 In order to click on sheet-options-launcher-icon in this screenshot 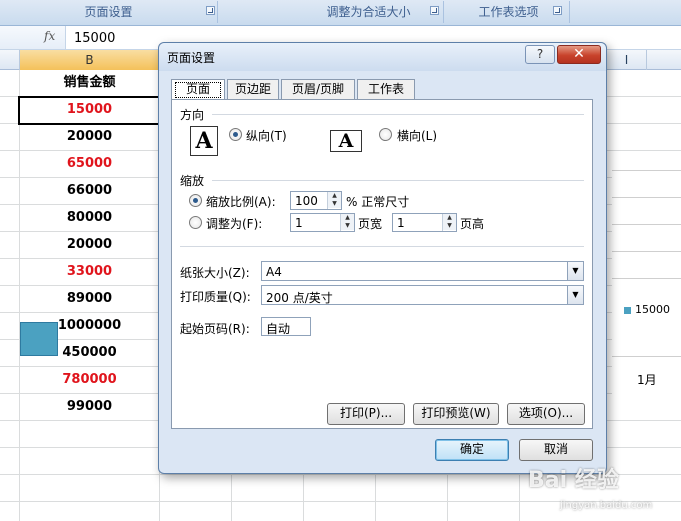, I will do `click(557, 10)`.